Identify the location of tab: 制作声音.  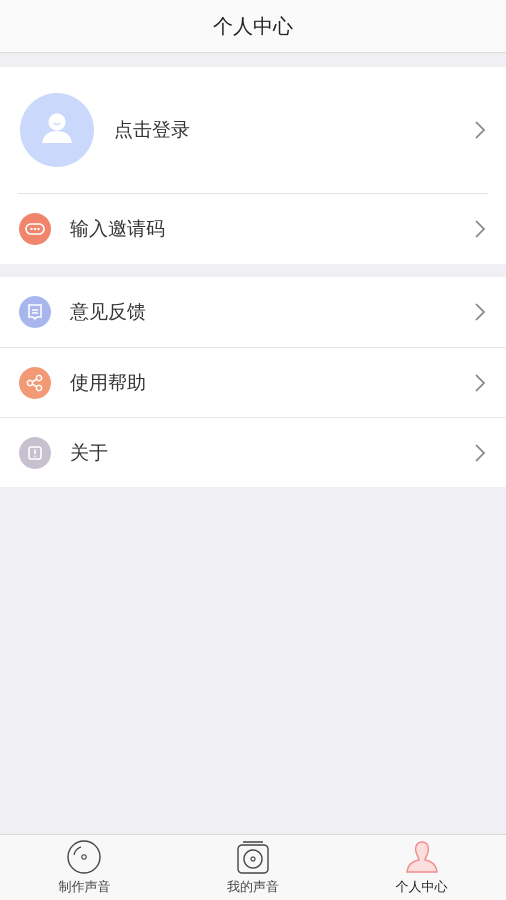
(84, 867).